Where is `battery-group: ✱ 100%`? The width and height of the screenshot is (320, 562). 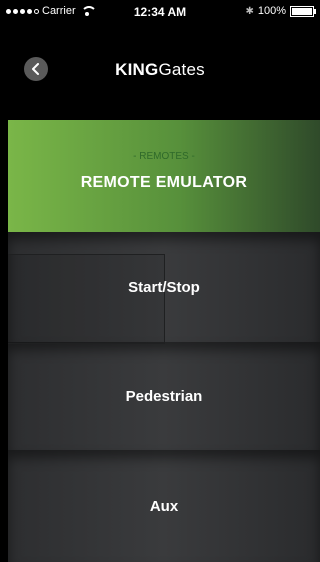 battery-group: ✱ 100% is located at coordinates (280, 11).